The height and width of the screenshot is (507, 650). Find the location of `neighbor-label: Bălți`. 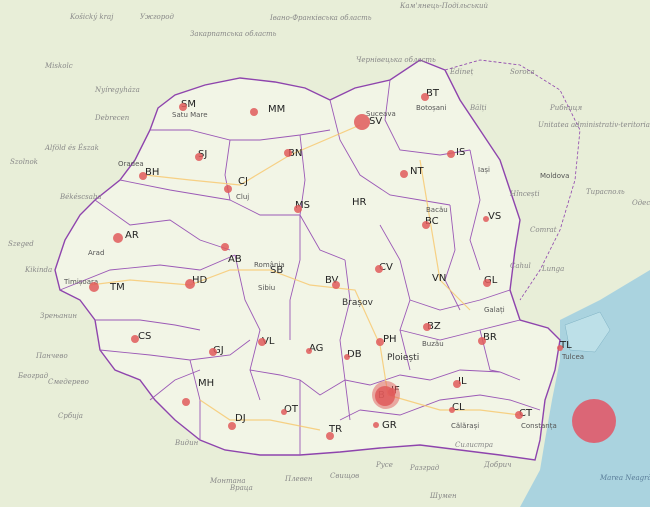

neighbor-label: Bălți is located at coordinates (478, 108).